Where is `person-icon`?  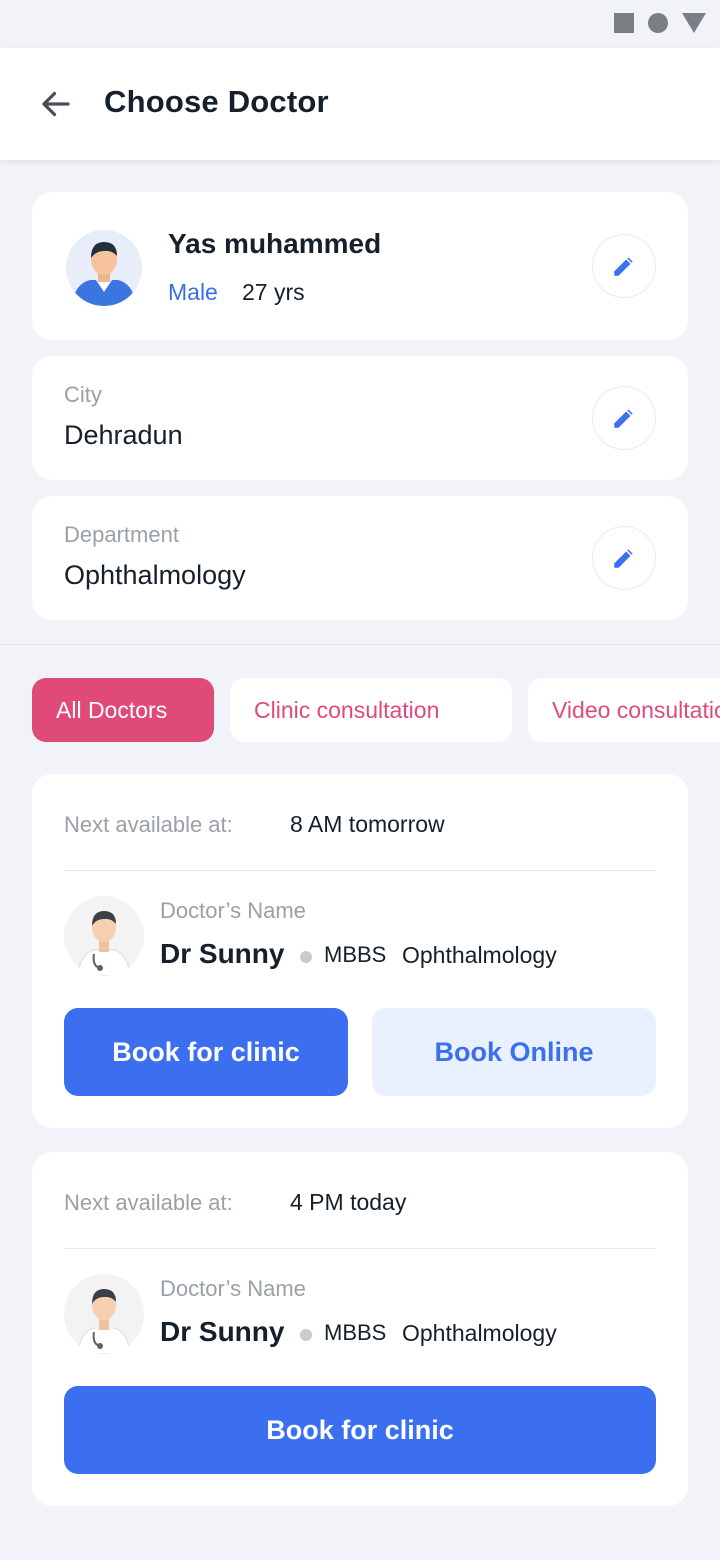 person-icon is located at coordinates (104, 268).